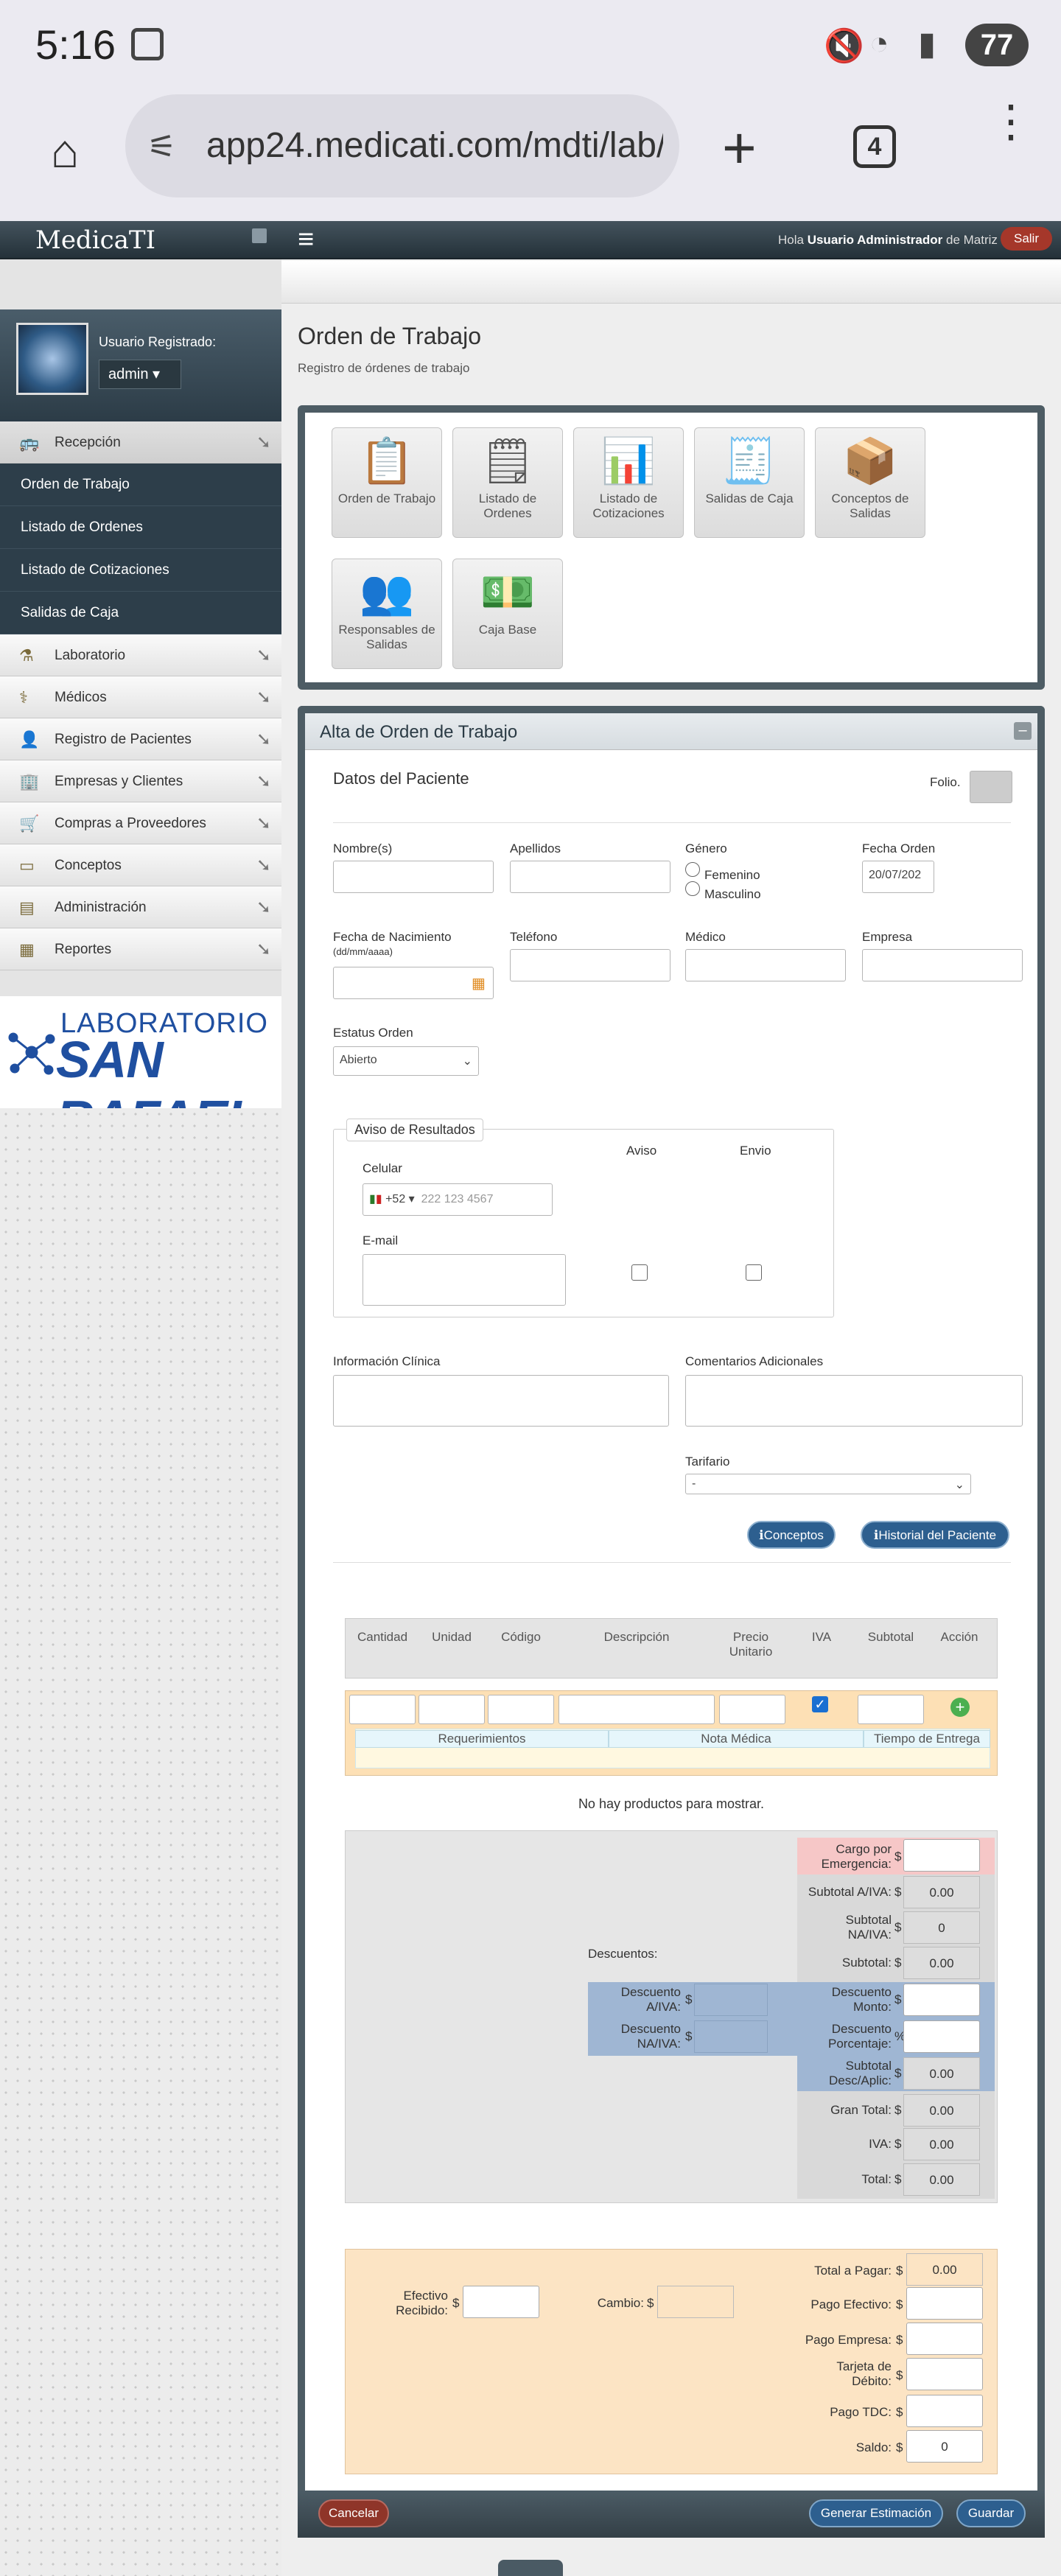 This screenshot has height=2576, width=1061. Describe the element at coordinates (141, 484) in the screenshot. I see `sidebar-sub-orden: Orden de Trabajo` at that location.